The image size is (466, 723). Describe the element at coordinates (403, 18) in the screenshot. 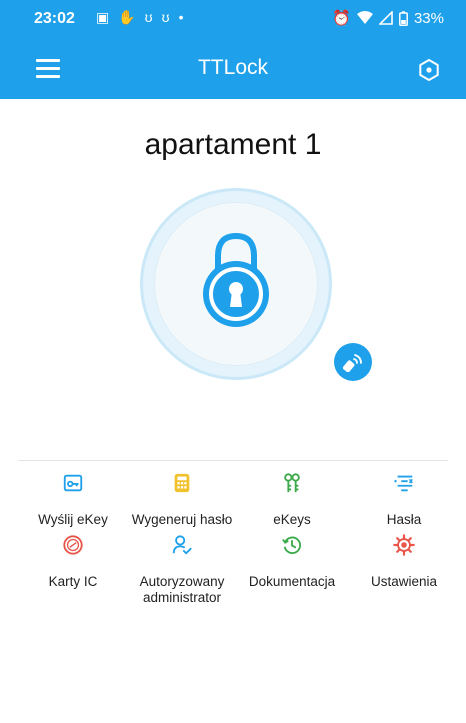

I see `battery-icon` at that location.